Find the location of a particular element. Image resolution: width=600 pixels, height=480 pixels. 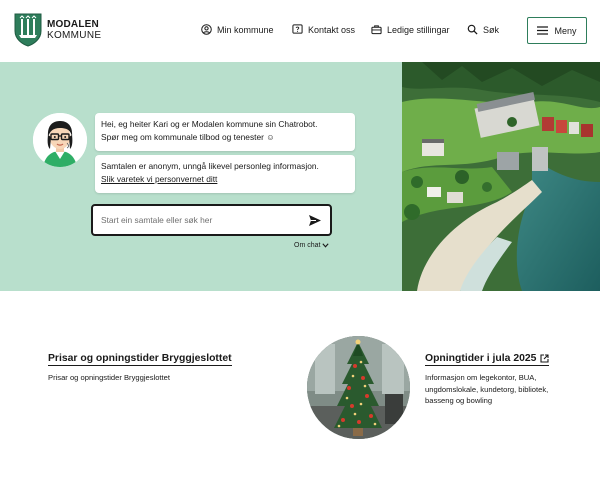

nav-jobs: Ledige stillingar is located at coordinates (410, 29).